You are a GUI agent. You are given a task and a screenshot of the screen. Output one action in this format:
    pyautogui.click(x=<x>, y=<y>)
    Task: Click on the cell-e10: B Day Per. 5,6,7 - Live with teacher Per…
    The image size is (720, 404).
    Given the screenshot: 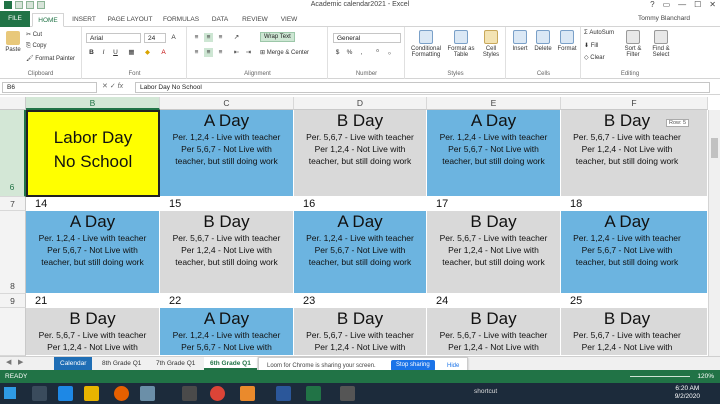 What is the action you would take?
    pyautogui.click(x=494, y=332)
    